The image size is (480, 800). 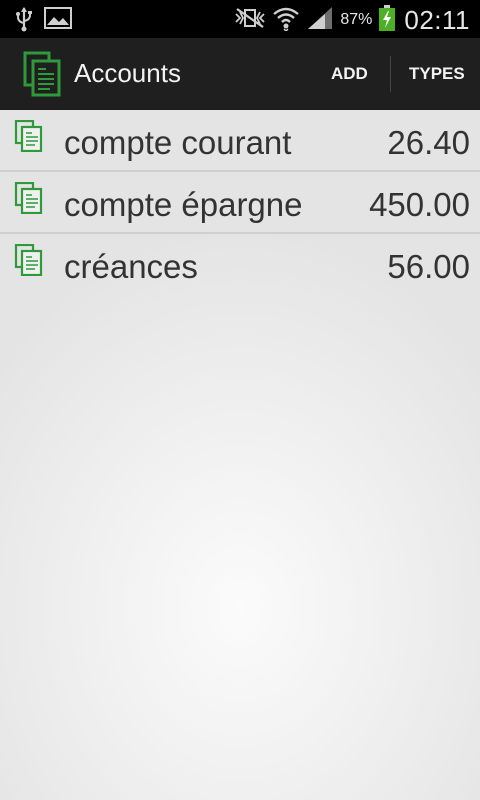 What do you see at coordinates (183, 204) in the screenshot?
I see `account-name: compte épargne` at bounding box center [183, 204].